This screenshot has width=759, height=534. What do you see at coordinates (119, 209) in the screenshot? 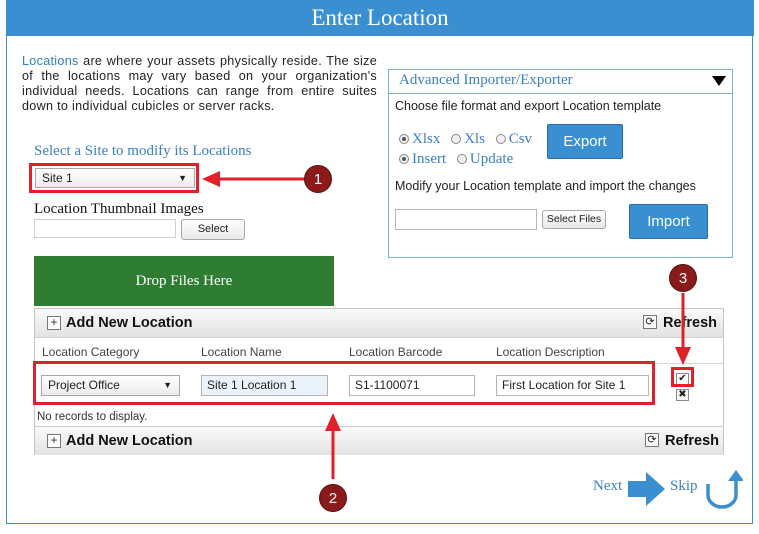
I see `thumbnail-label: Location Thumbnail Images` at bounding box center [119, 209].